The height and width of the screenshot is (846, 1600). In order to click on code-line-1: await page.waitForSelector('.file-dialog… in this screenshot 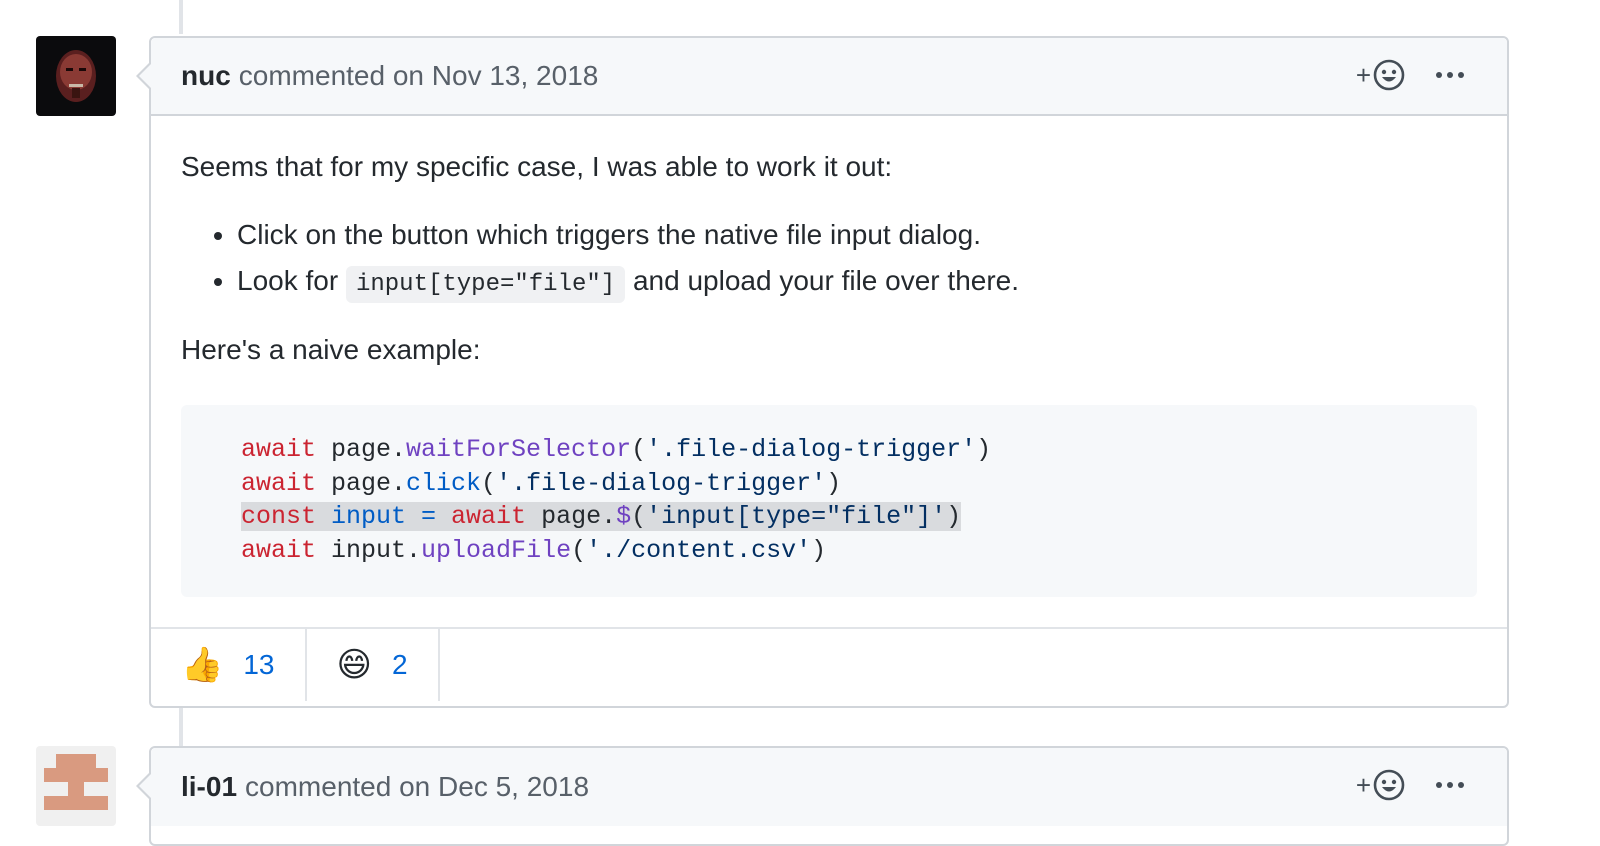, I will do `click(829, 450)`.